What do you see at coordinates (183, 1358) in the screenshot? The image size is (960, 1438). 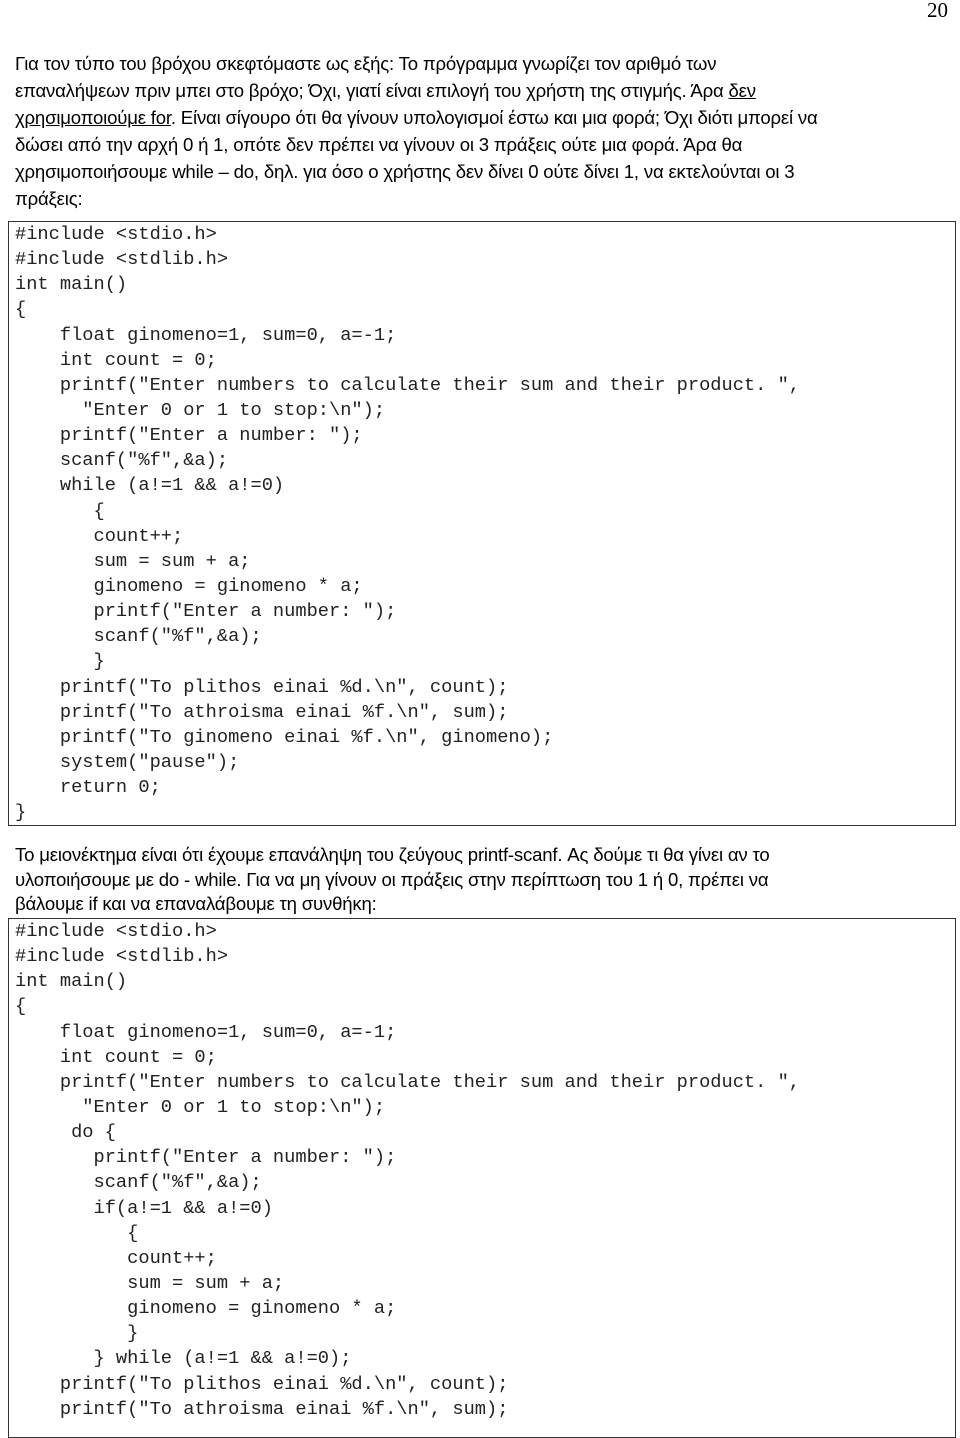 I see `code-line: } while (a!=1 && a!=0);` at bounding box center [183, 1358].